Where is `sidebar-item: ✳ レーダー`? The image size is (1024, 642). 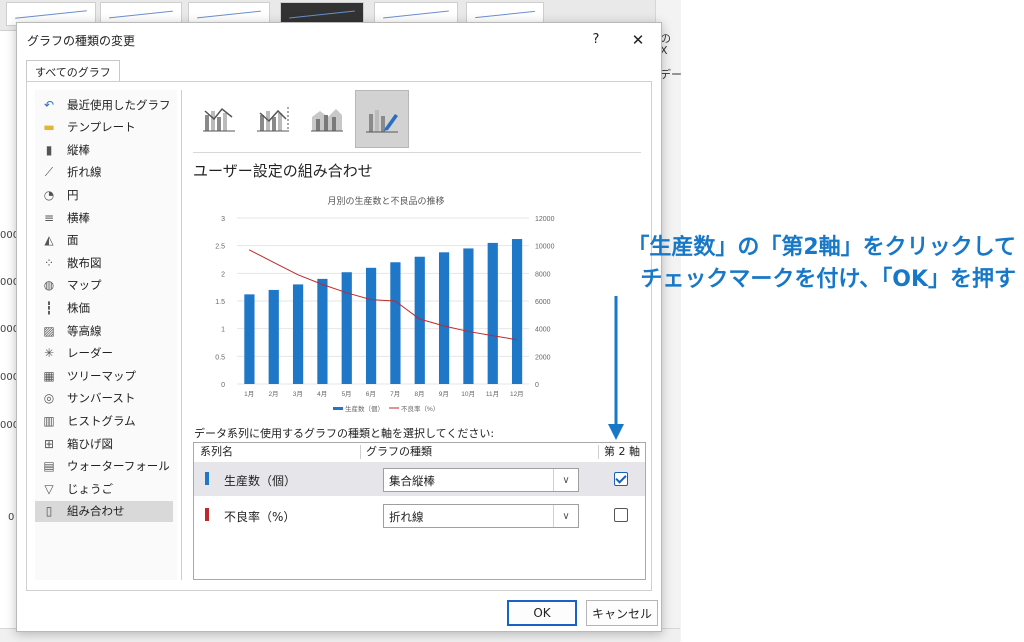
sidebar-item: ✳ レーダー is located at coordinates (104, 353).